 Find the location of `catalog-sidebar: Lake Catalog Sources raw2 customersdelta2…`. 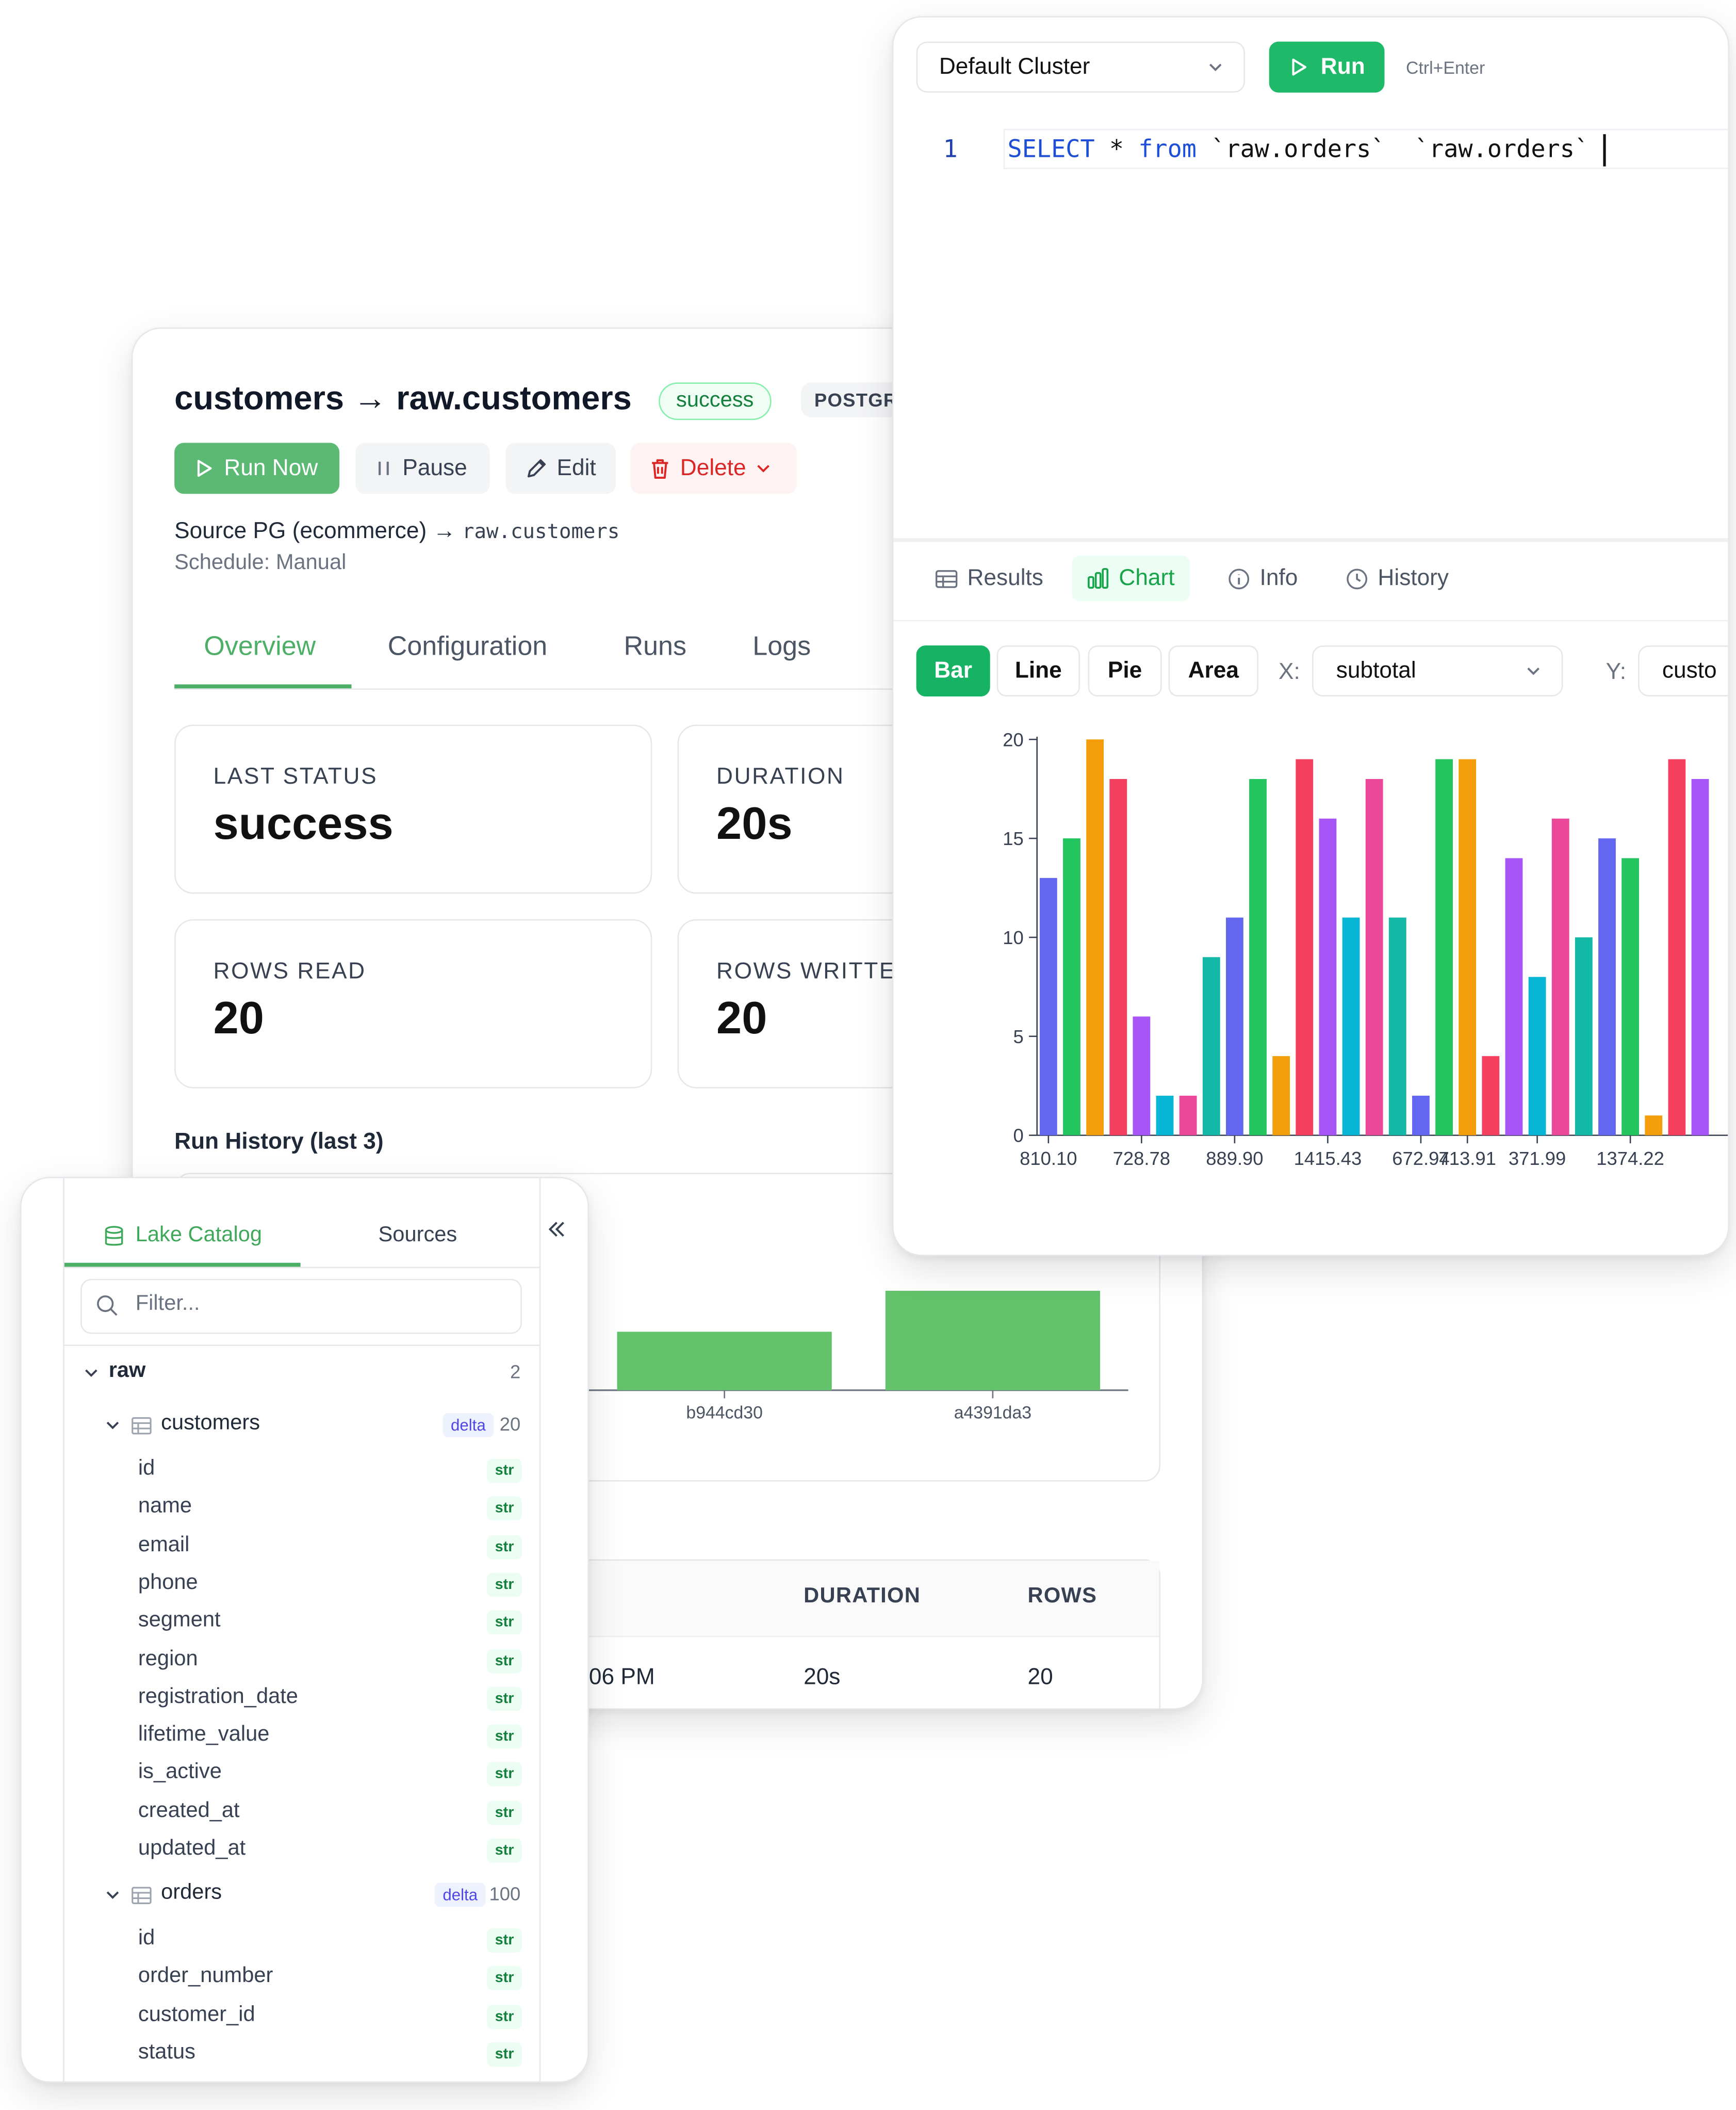

catalog-sidebar: Lake Catalog Sources raw2 customersdelta2… is located at coordinates (302, 1630).